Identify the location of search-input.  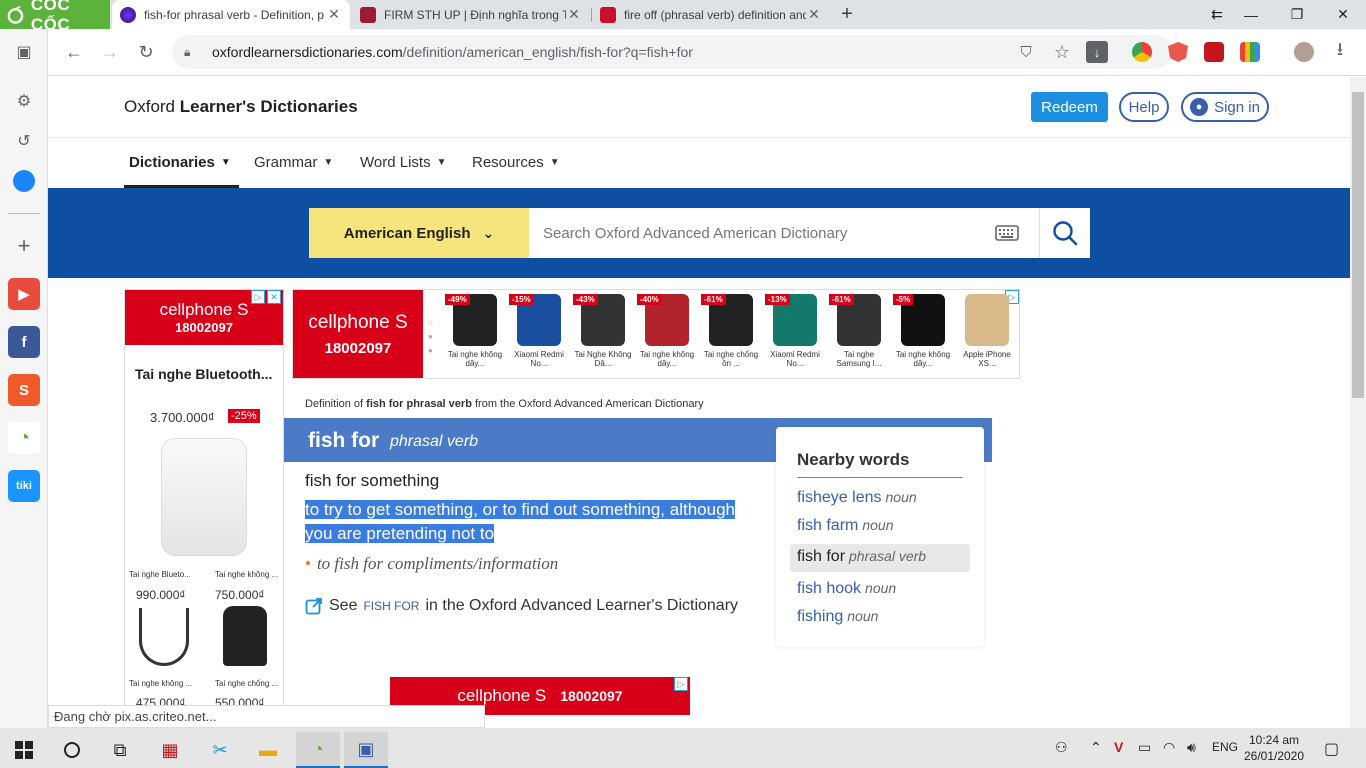
(784, 233).